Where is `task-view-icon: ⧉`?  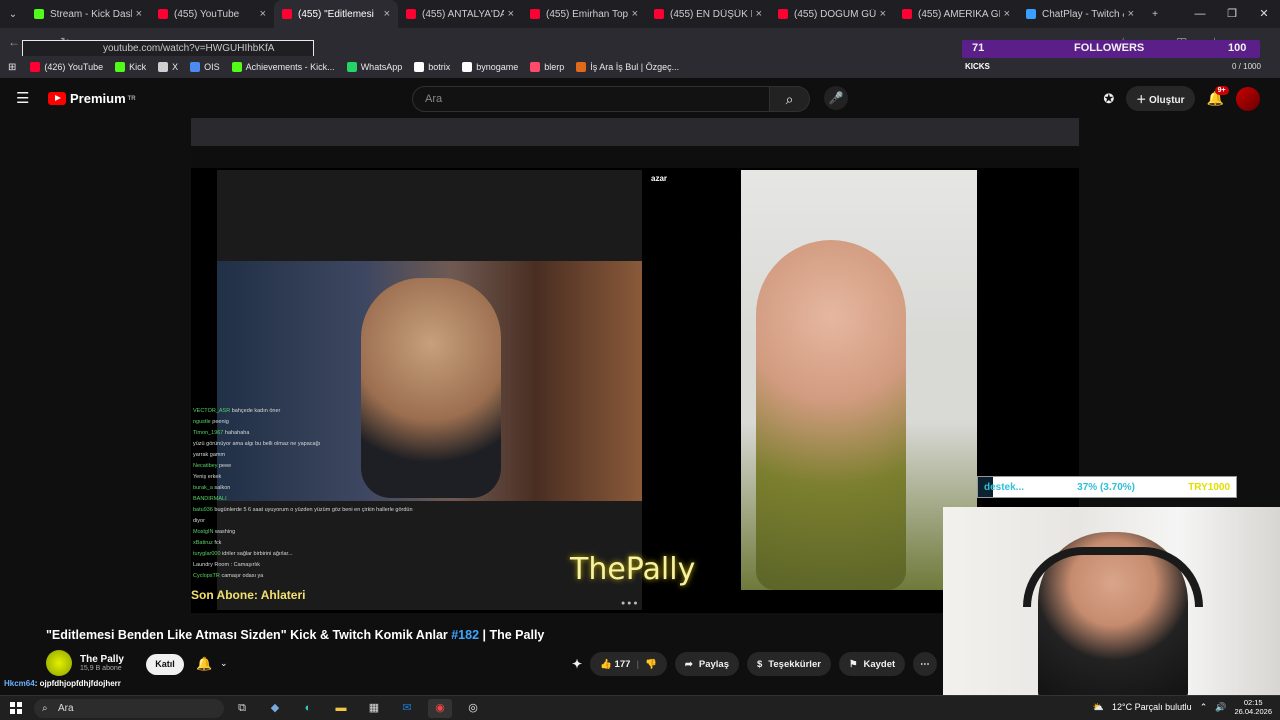
task-view-icon: ⧉ is located at coordinates (242, 708).